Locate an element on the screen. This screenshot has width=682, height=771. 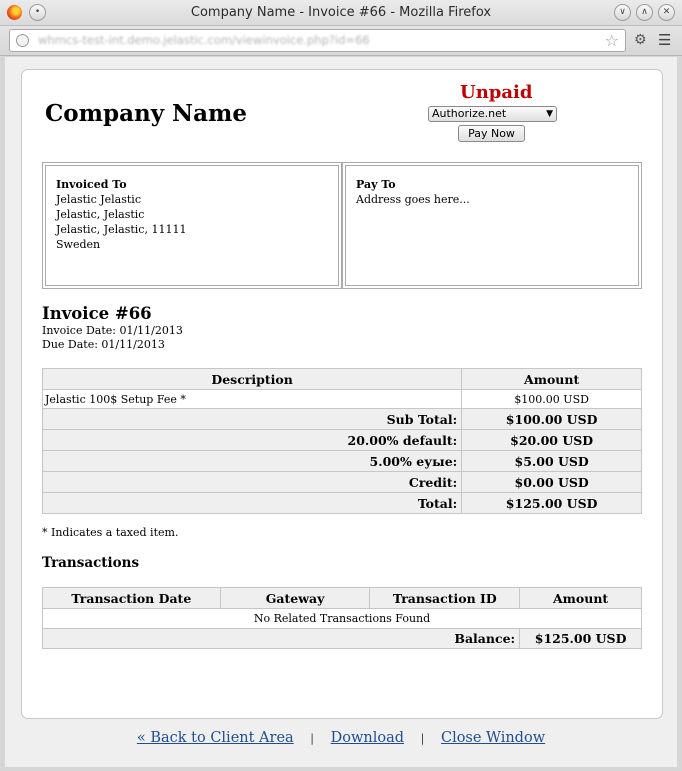
close-window-link: Close Window is located at coordinates (493, 738).